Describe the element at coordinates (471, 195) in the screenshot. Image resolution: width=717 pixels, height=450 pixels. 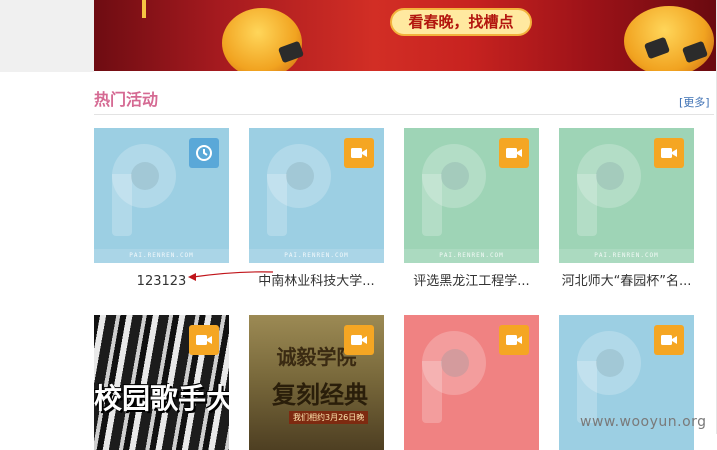
I see `activity-card-3: PAI.RENREN.COM` at that location.